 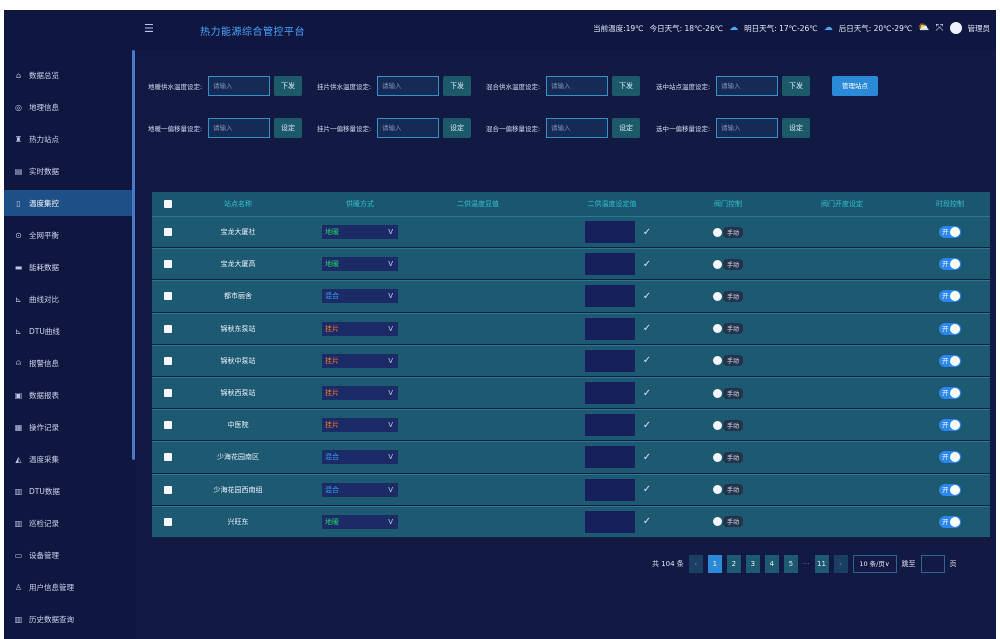 I want to click on sidebar-item-2: ♜ 热力站点, so click(x=68, y=139).